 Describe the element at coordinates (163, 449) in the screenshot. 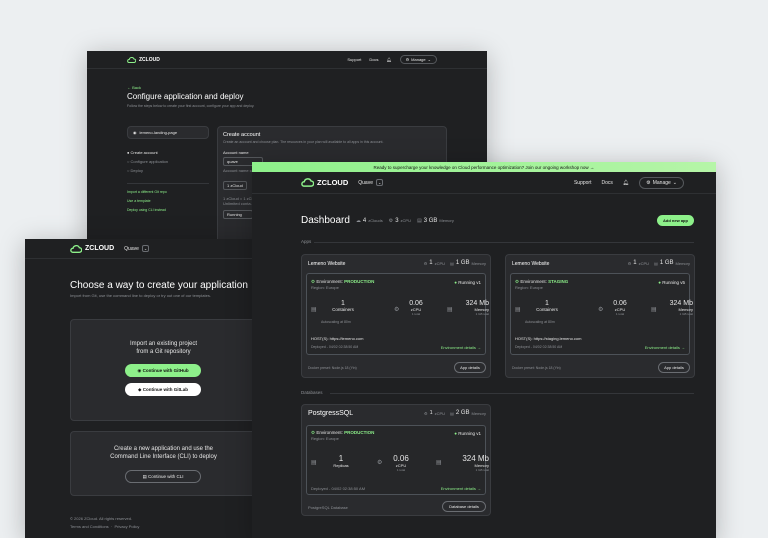

I see `cli-text-1: Create a new application and use the` at that location.